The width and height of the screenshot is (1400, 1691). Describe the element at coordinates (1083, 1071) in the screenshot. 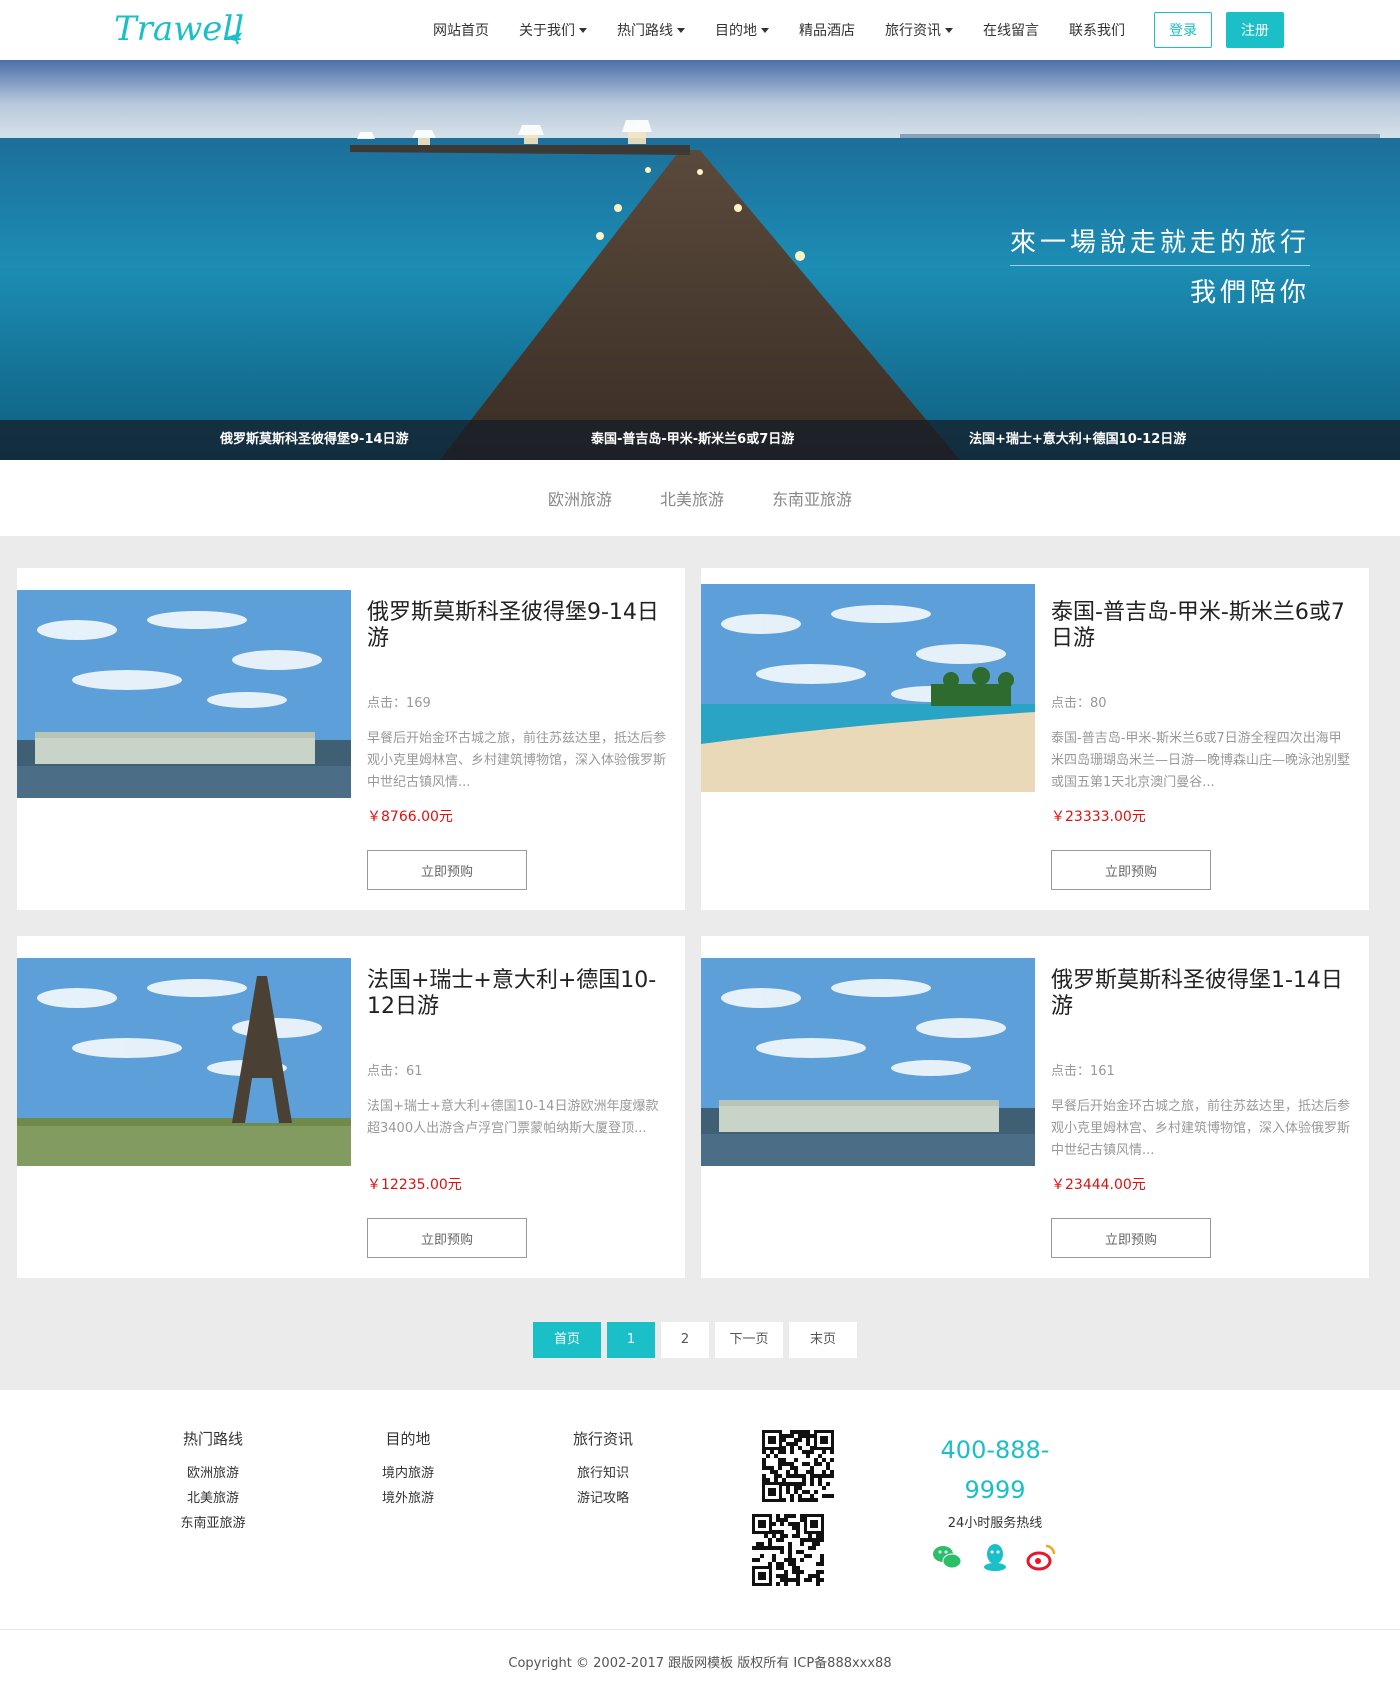

I see `product-clicks: 点击：161` at that location.